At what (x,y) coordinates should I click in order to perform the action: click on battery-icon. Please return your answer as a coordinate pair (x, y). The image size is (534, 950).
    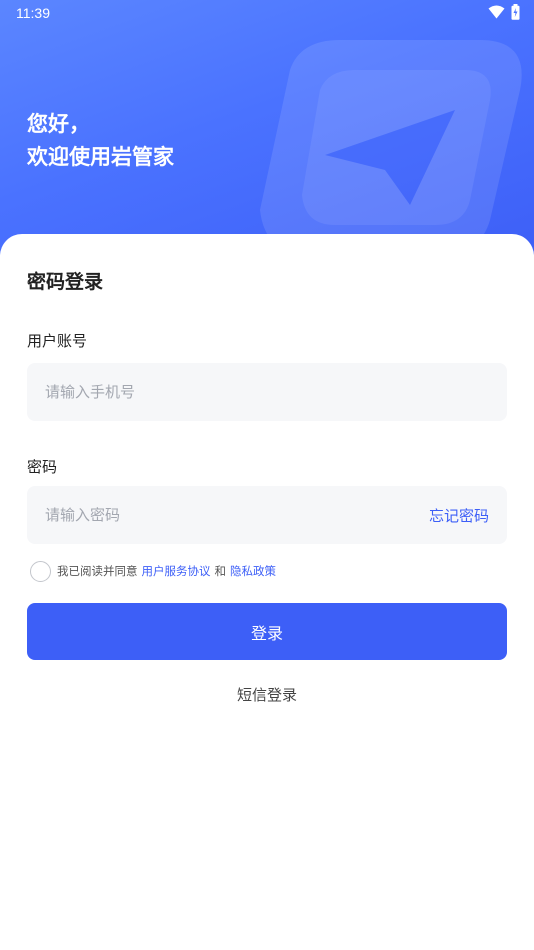
    Looking at the image, I should click on (515, 12).